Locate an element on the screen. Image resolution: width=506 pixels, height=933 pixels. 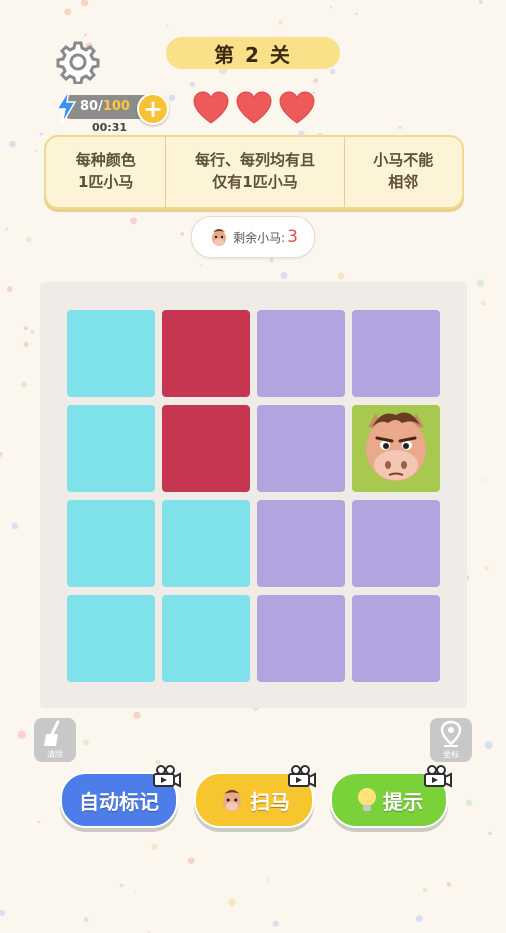
rule-one-per-color: 每种颜色 1匹小马 is located at coordinates (105, 171).